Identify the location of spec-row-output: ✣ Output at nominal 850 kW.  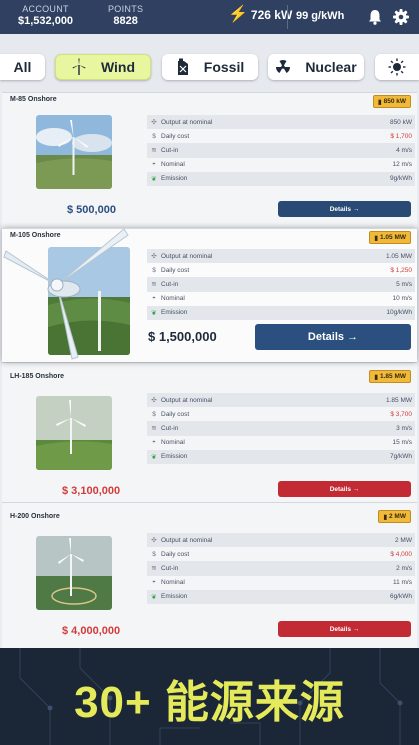
(281, 122).